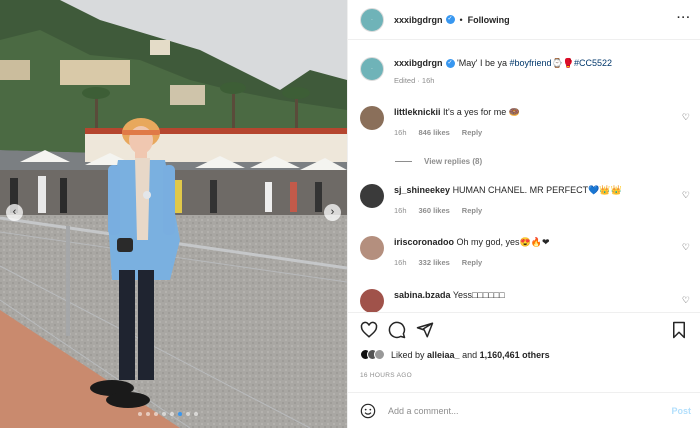 Image resolution: width=700 pixels, height=428 pixels. I want to click on replies-line, so click(403, 161).